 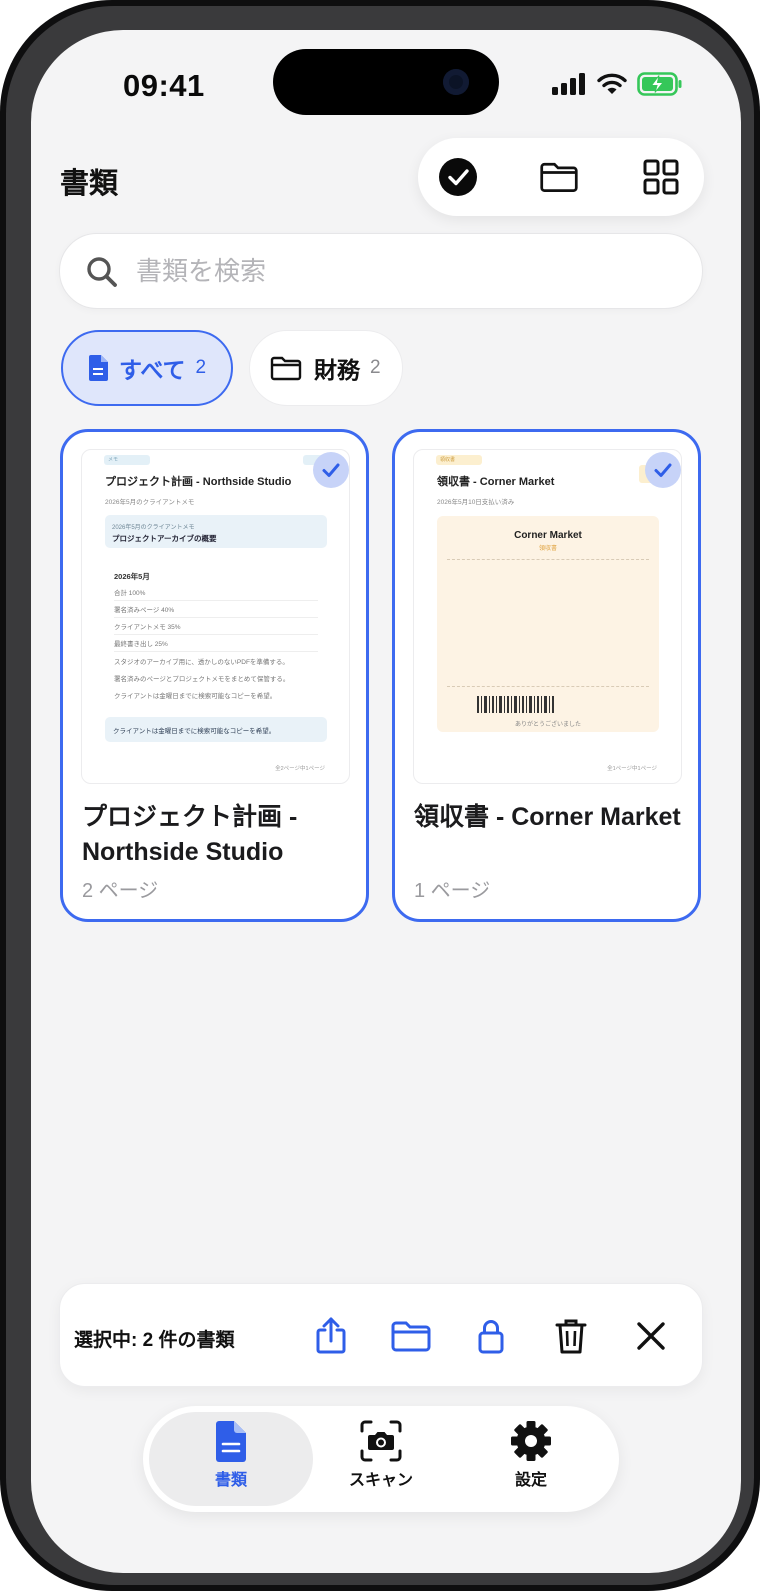 I want to click on thumb-footer: 全1ページ中1ページ, so click(x=632, y=769).